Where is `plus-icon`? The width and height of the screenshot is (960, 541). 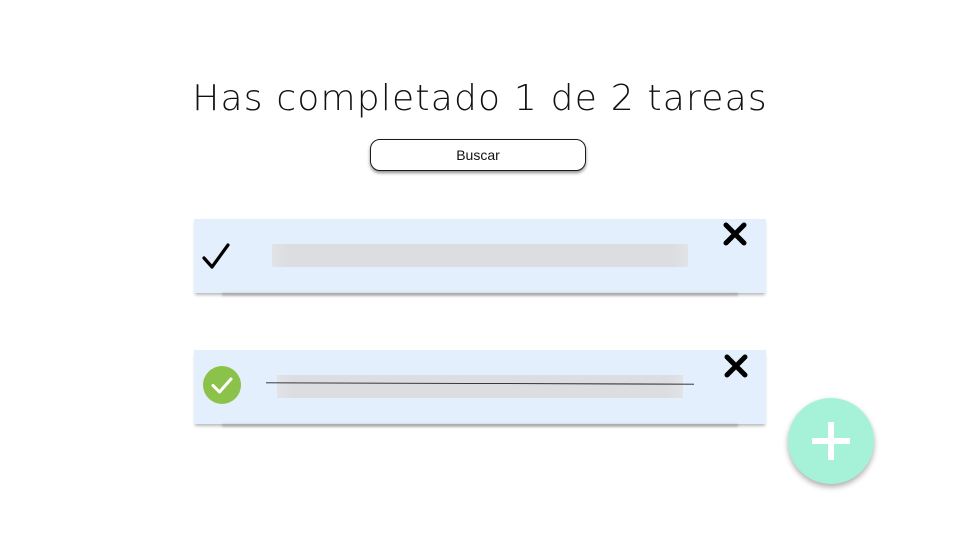 plus-icon is located at coordinates (831, 441).